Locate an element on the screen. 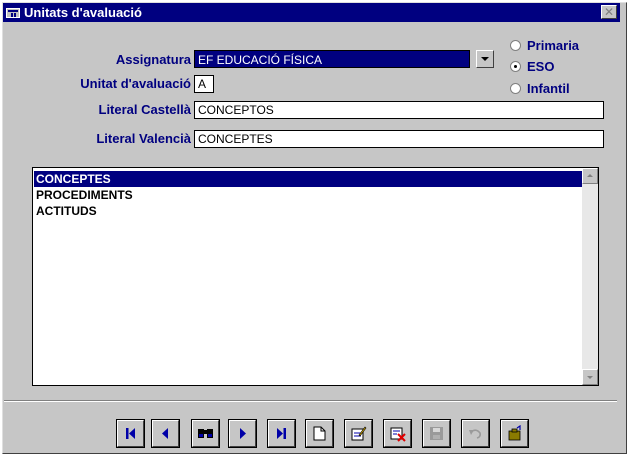  castella-label: Literal Castellà is located at coordinates (145, 109).